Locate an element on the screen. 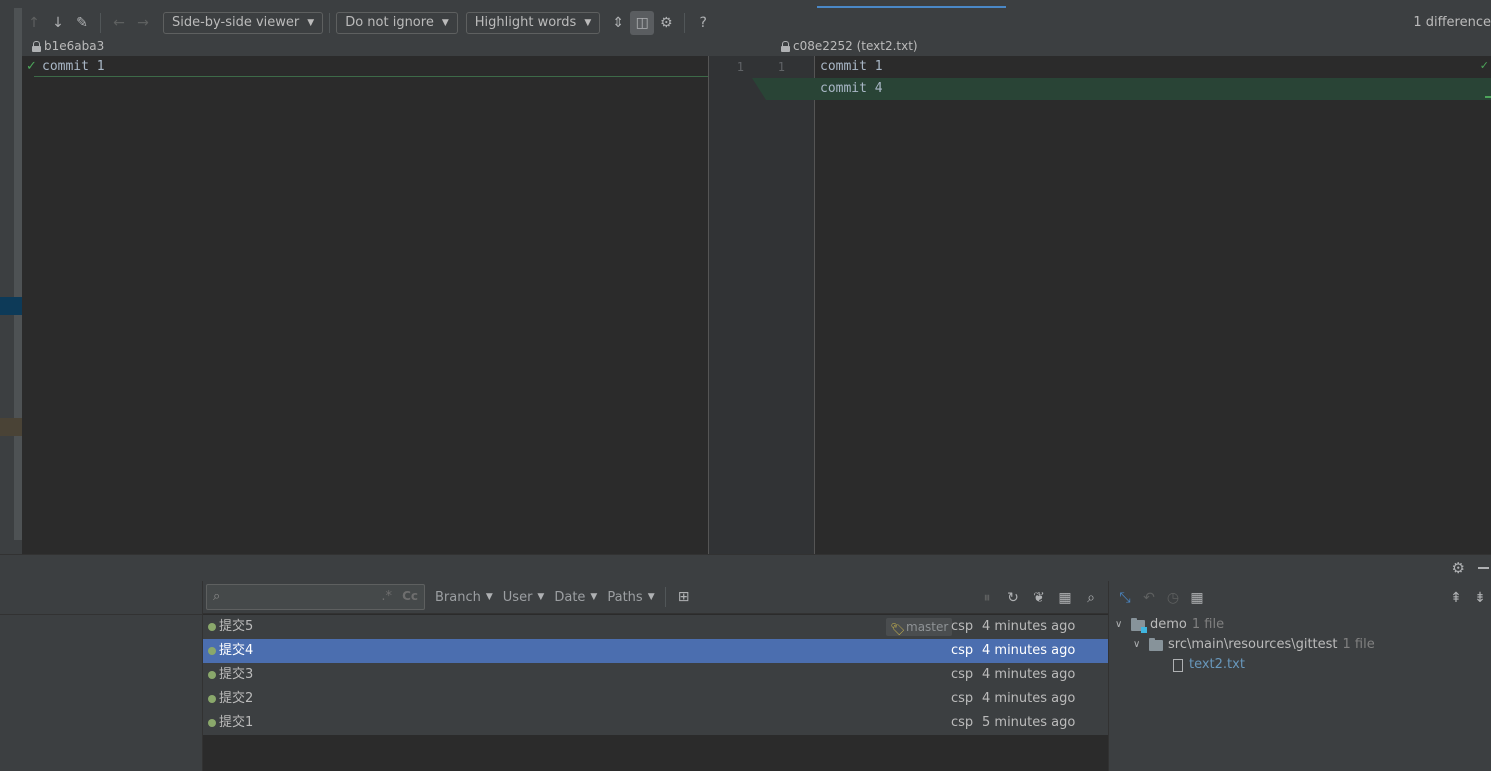 Image resolution: width=1491 pixels, height=771 pixels. file-name: text2.txt is located at coordinates (1217, 664).